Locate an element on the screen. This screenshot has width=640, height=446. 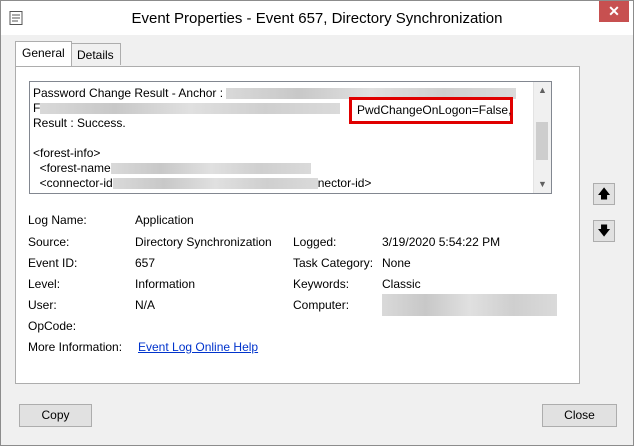
tab-general: General is located at coordinates (43, 53).